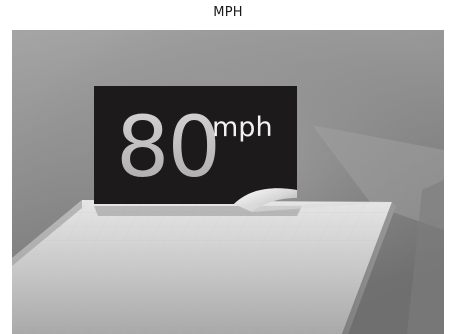 The height and width of the screenshot is (334, 456). I want to click on speed-unit: mph, so click(242, 127).